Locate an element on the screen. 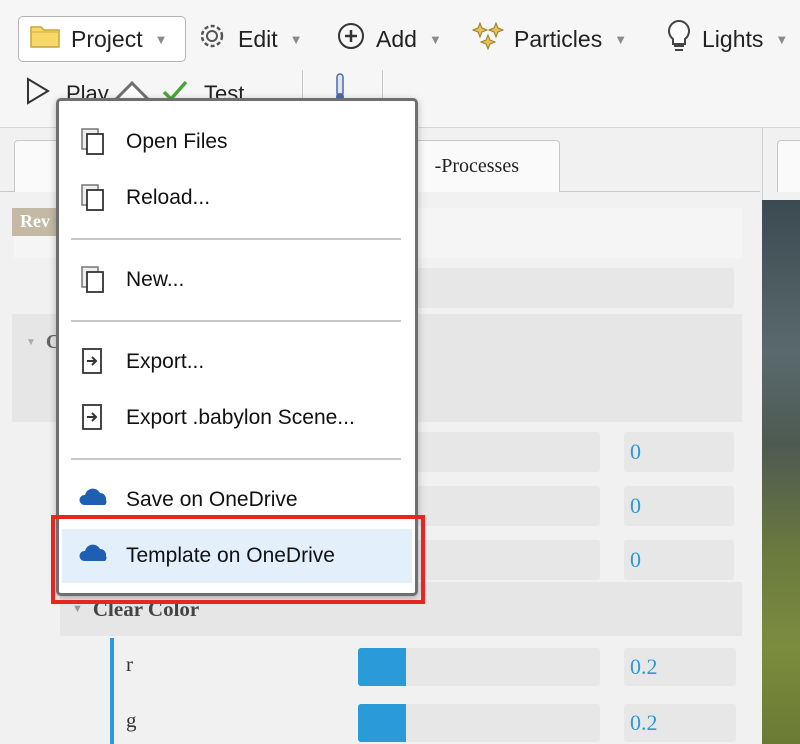  particles-icon is located at coordinates (488, 39).